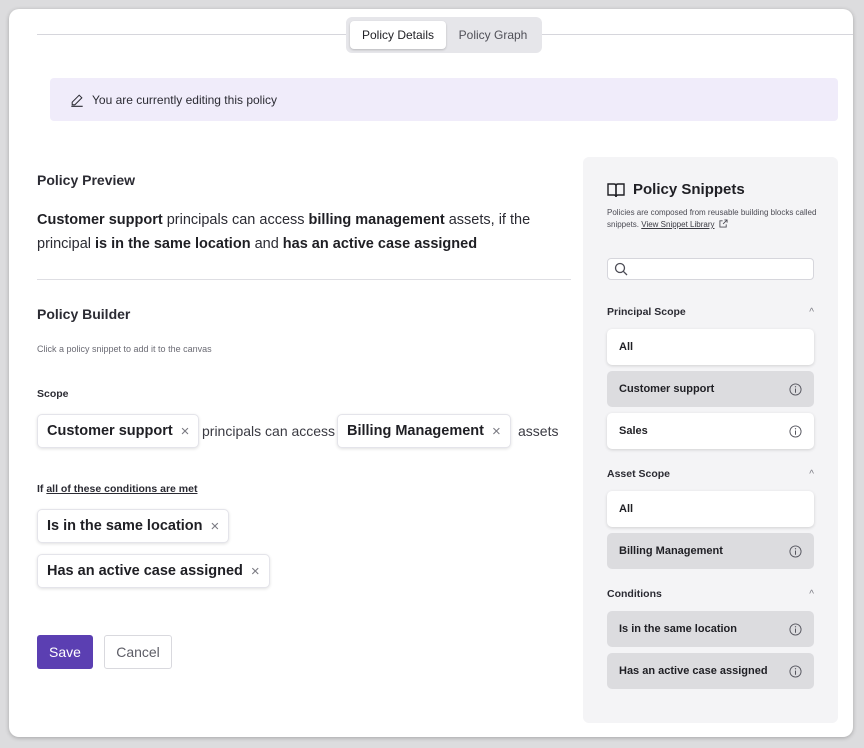 The height and width of the screenshot is (748, 864). What do you see at coordinates (376, 220) in the screenshot?
I see `preview-asset: billing management` at bounding box center [376, 220].